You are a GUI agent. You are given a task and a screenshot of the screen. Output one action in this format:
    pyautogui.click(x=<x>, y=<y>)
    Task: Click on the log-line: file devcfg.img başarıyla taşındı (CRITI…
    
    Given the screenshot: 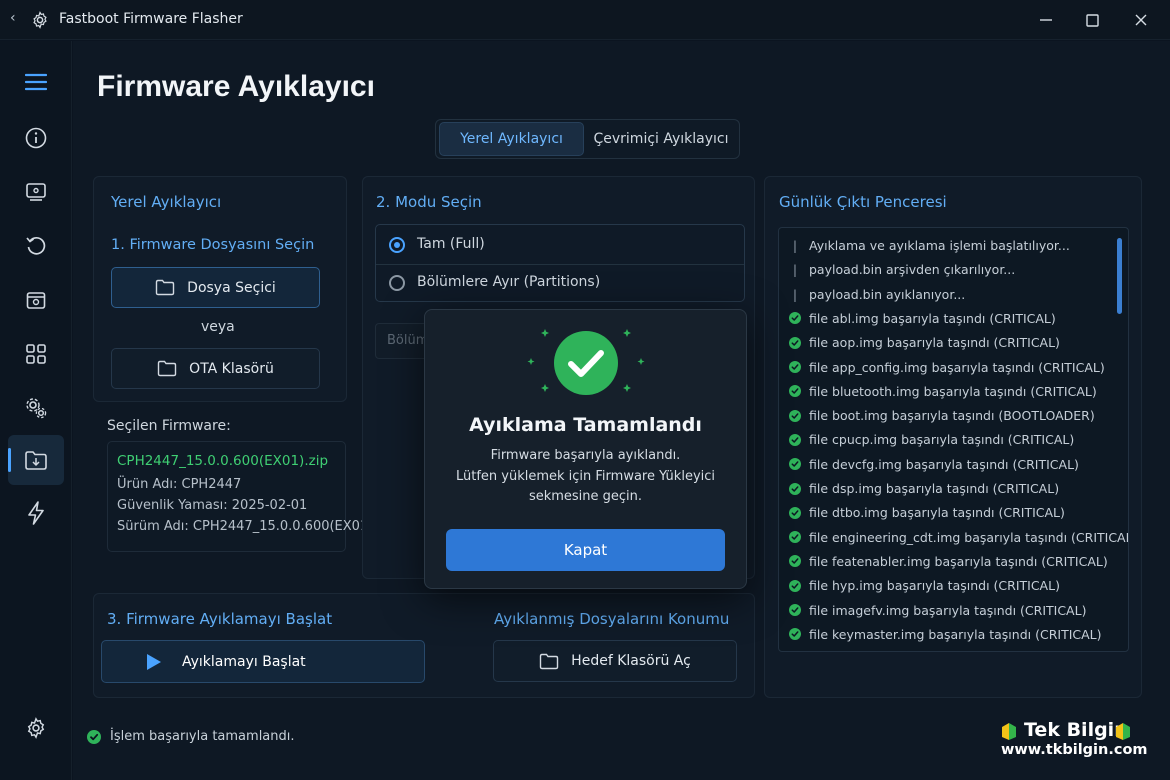 What is the action you would take?
    pyautogui.click(x=934, y=464)
    